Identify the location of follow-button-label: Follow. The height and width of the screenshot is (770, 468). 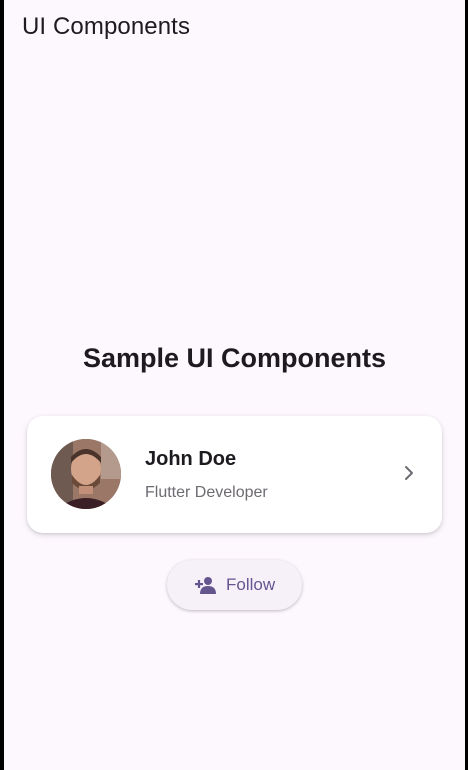
(251, 584).